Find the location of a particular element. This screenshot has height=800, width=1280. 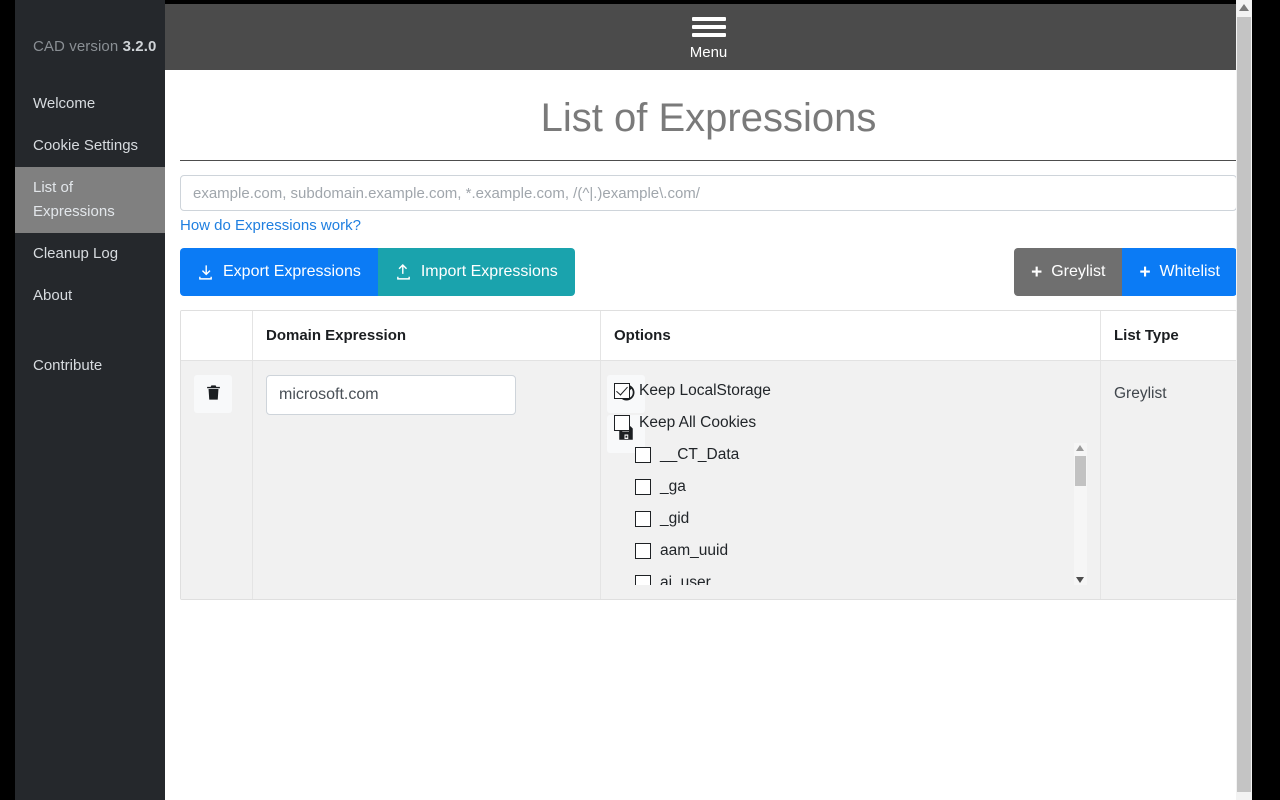

table-header-row: Domain Expression Options List Type is located at coordinates (708, 336).